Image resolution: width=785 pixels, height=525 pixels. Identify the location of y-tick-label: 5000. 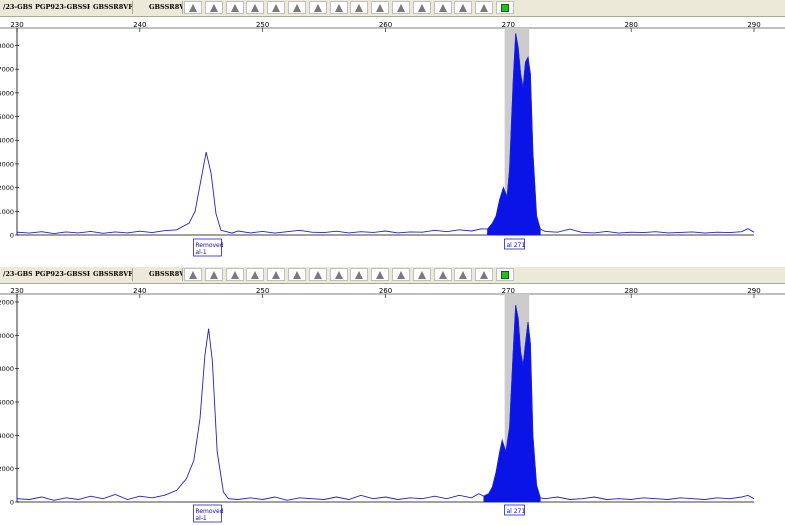
(7, 117).